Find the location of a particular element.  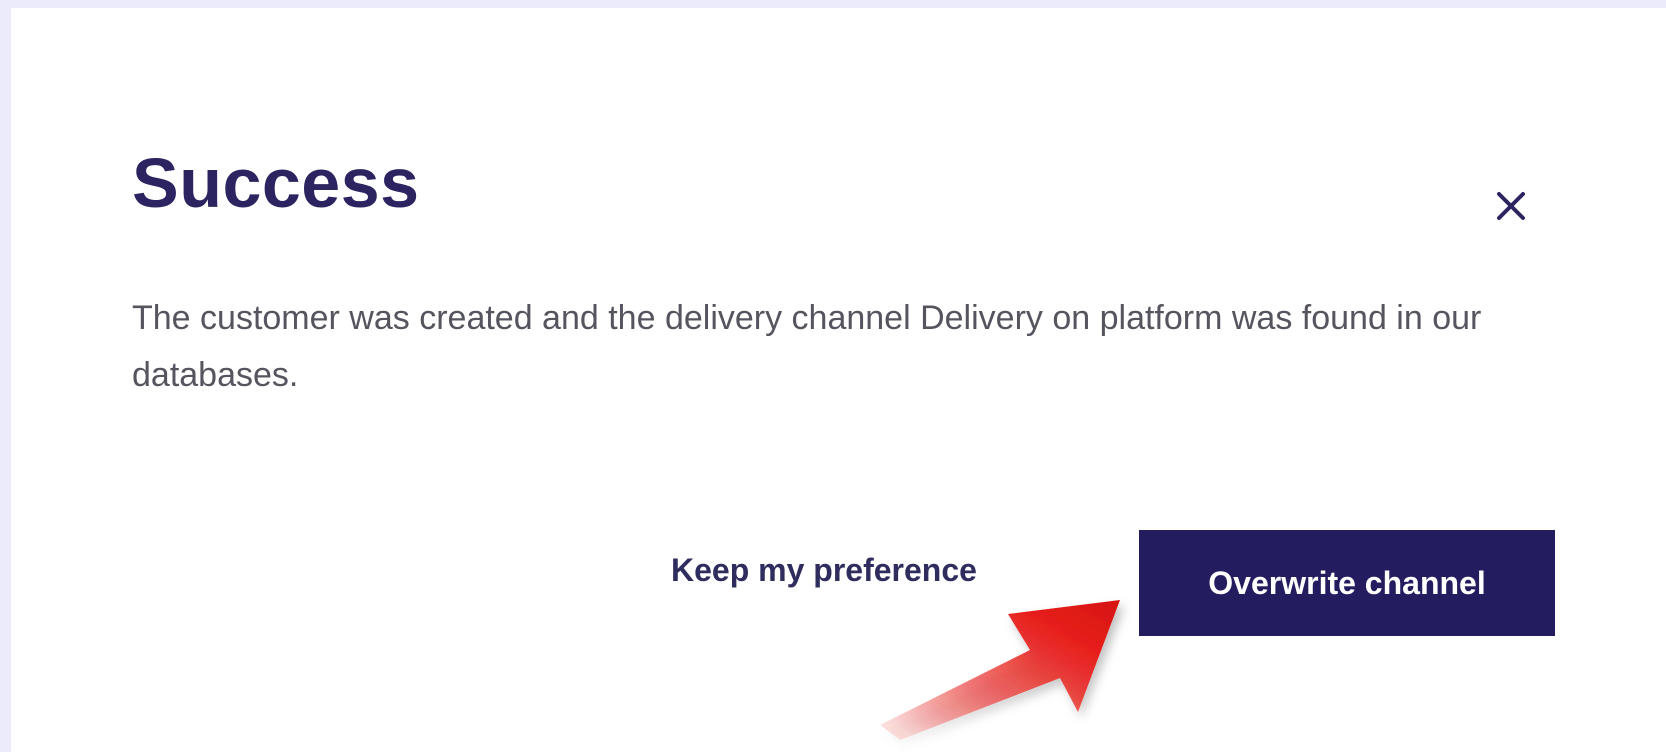

close-button is located at coordinates (1511, 206).